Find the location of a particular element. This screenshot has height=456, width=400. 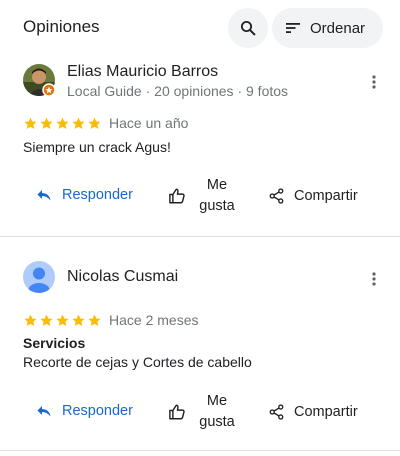

sort-button-label: Ordenar is located at coordinates (338, 28).